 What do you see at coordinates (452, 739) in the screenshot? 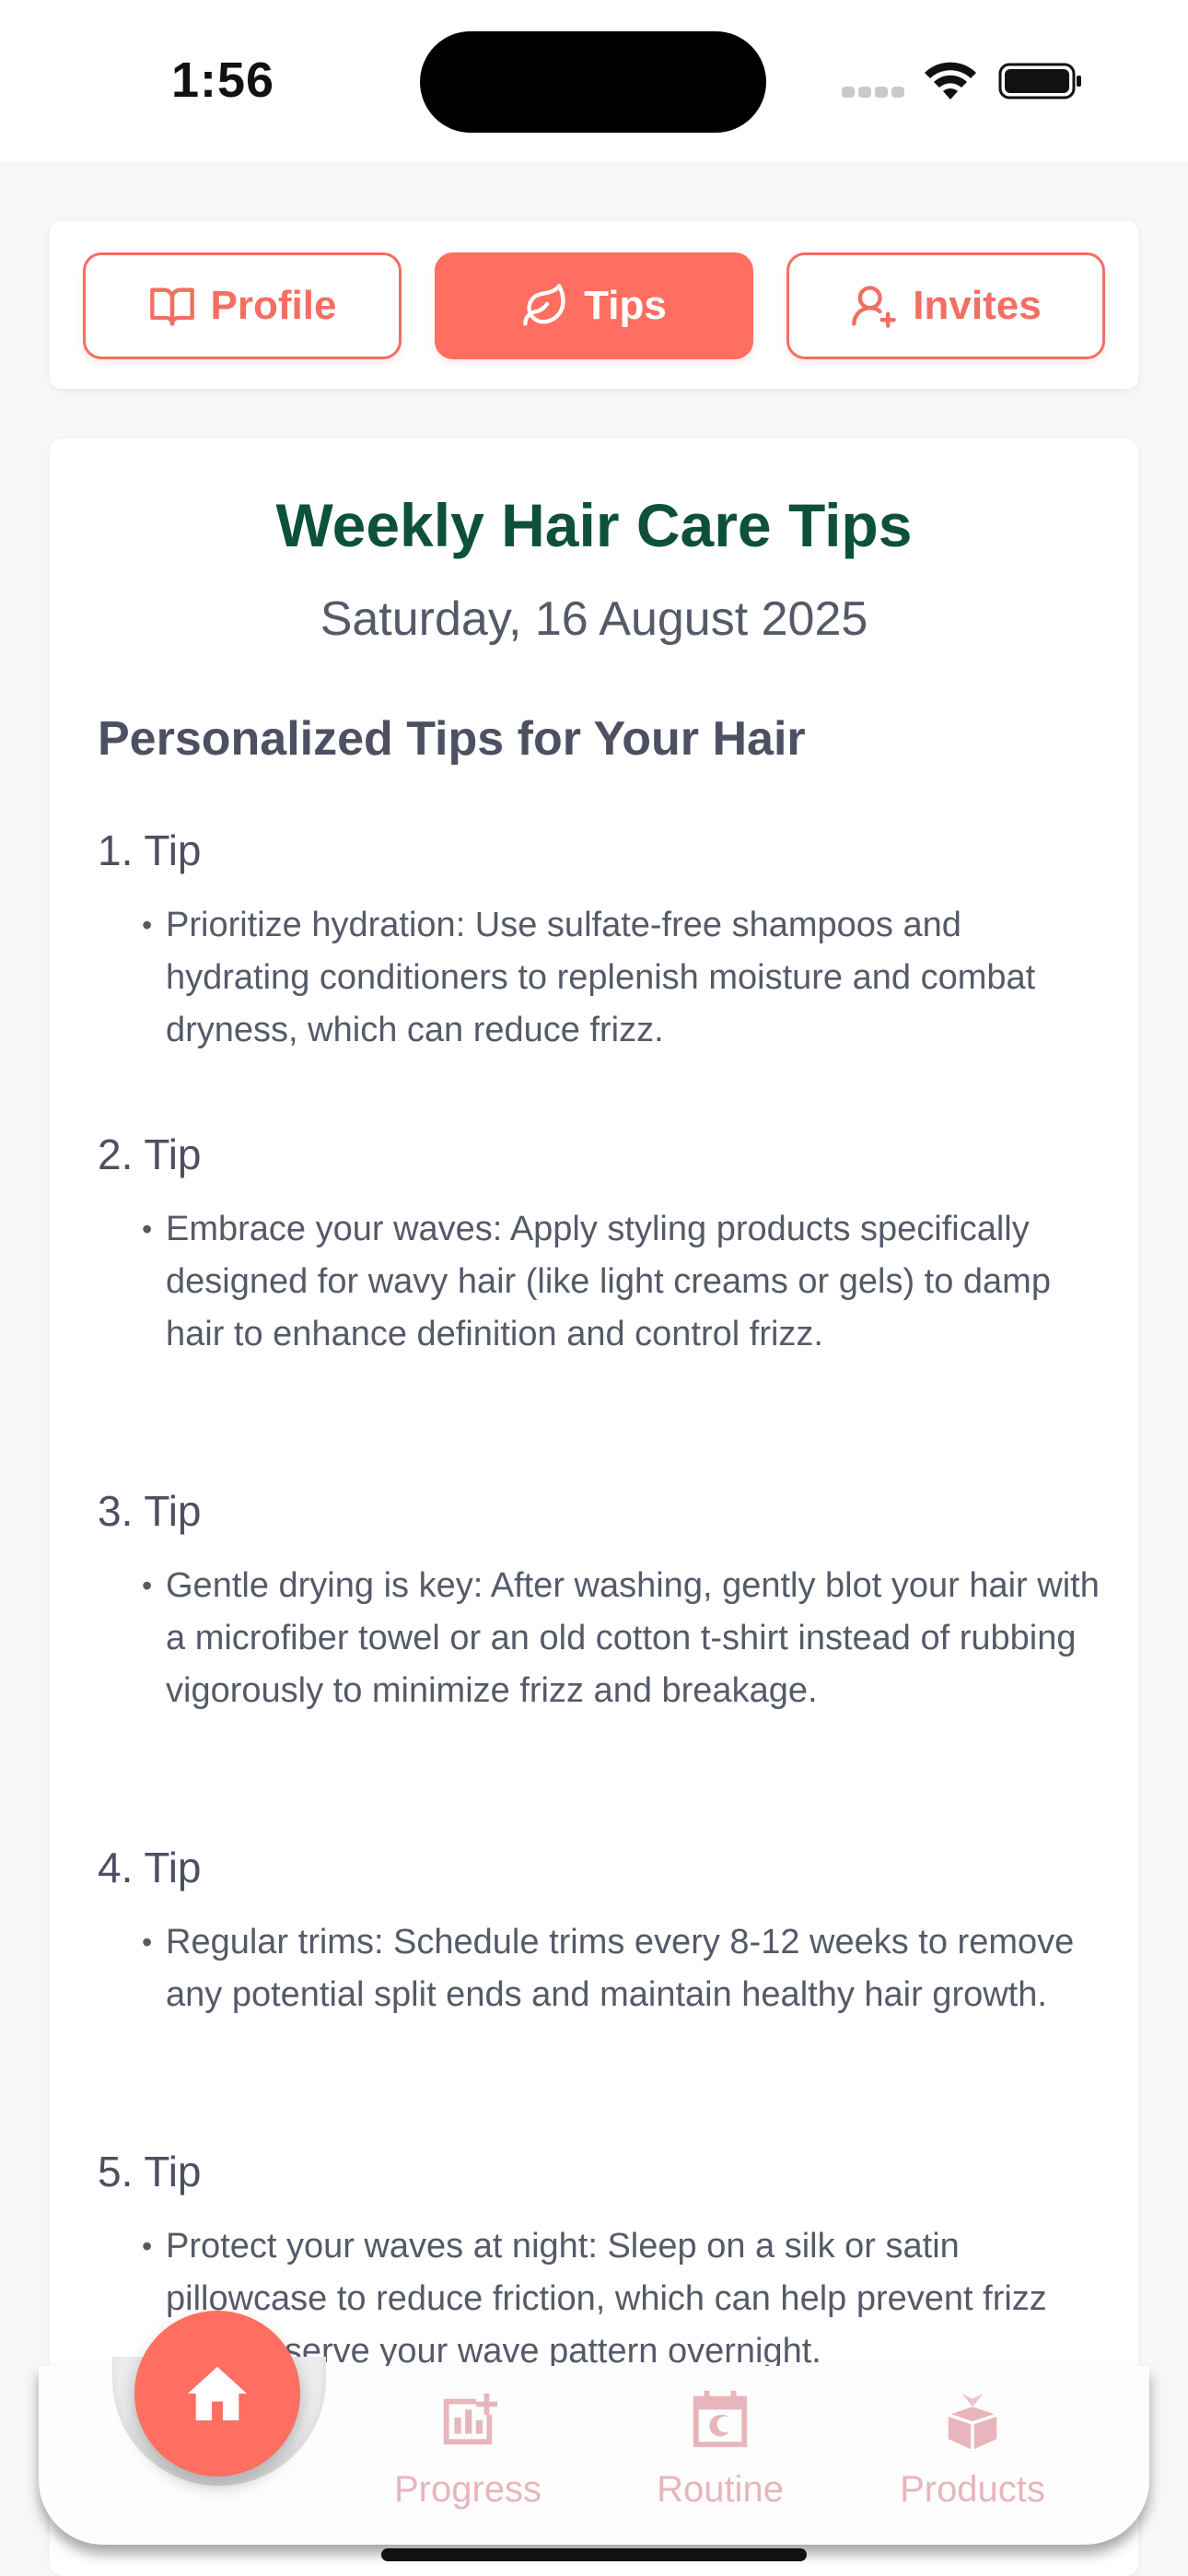
I see `section-title: Personalized Tips for Your Hair` at bounding box center [452, 739].